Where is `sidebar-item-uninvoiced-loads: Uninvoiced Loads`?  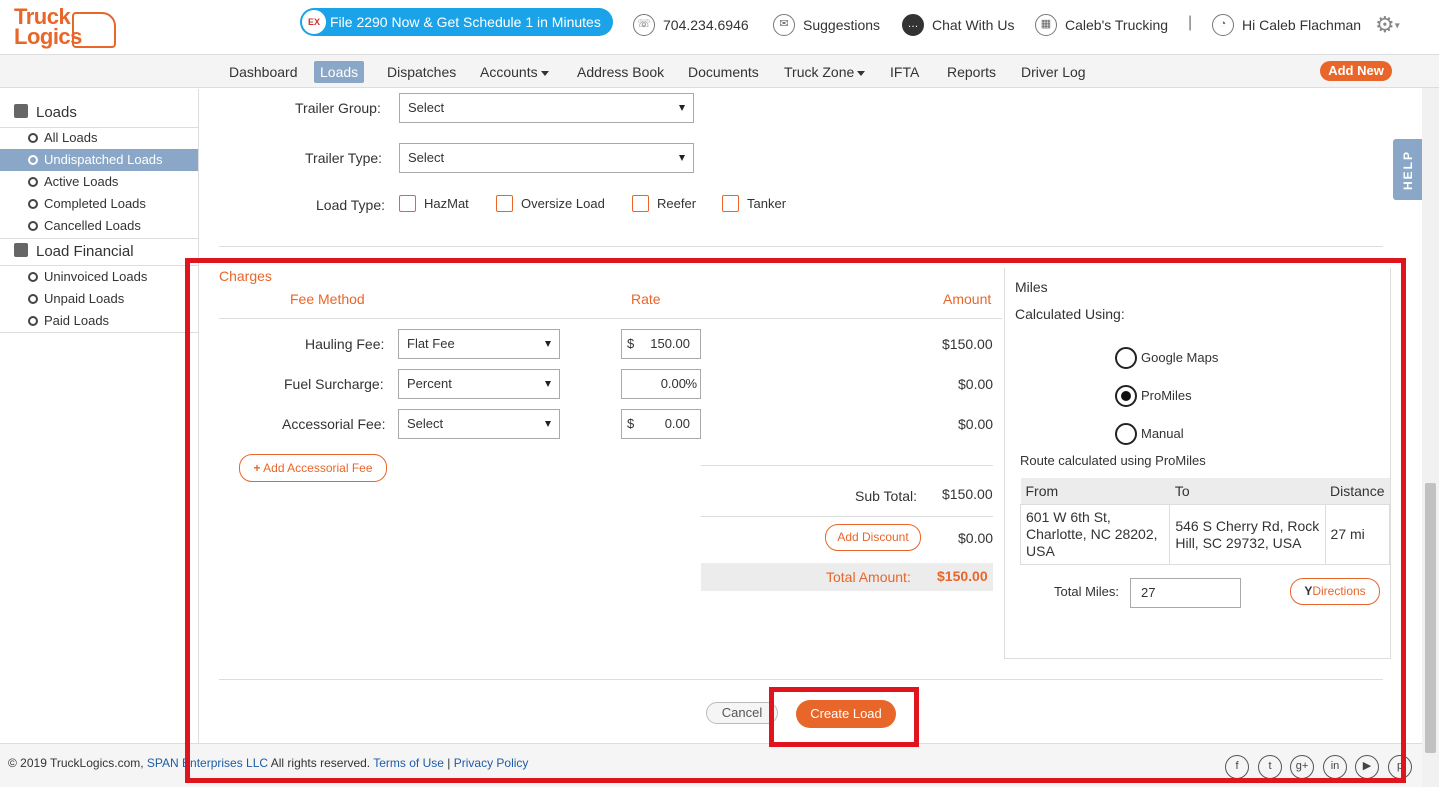
sidebar-item-uninvoiced-loads: Uninvoiced Loads is located at coordinates (99, 277).